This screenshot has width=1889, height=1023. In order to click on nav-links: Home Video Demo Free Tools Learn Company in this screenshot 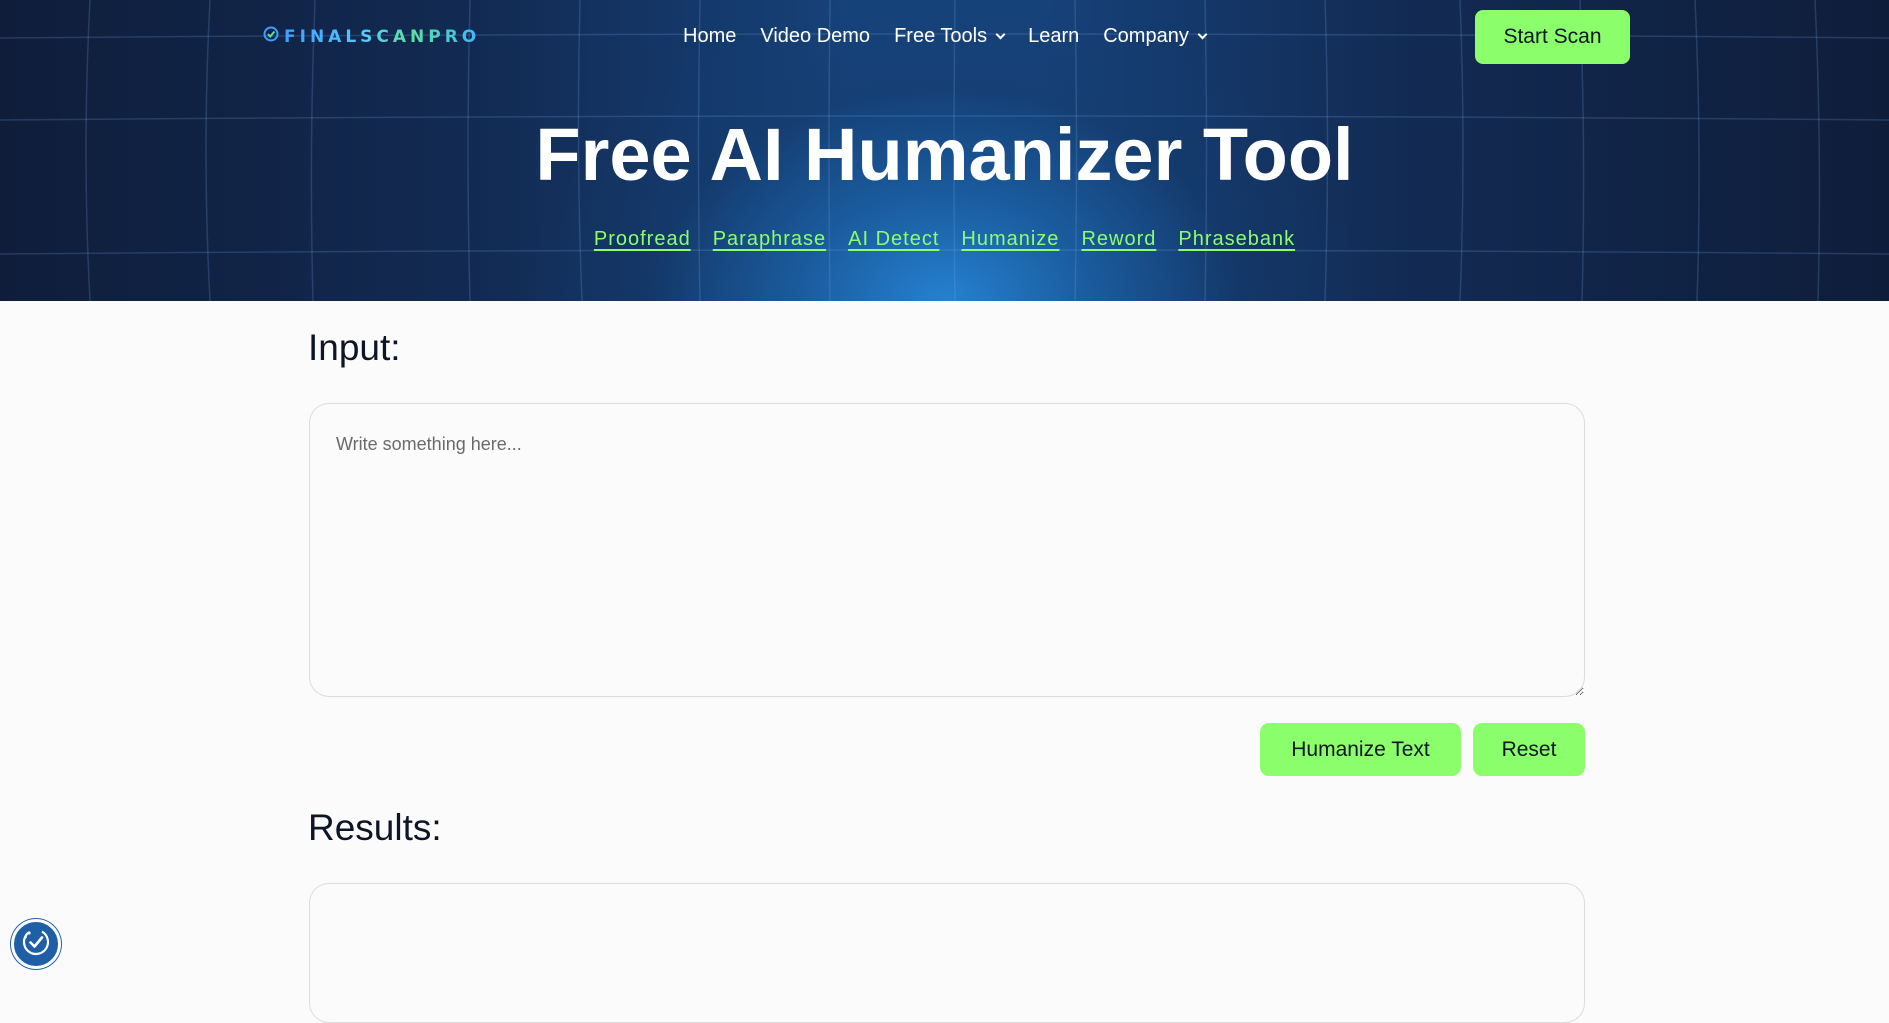, I will do `click(945, 36)`.